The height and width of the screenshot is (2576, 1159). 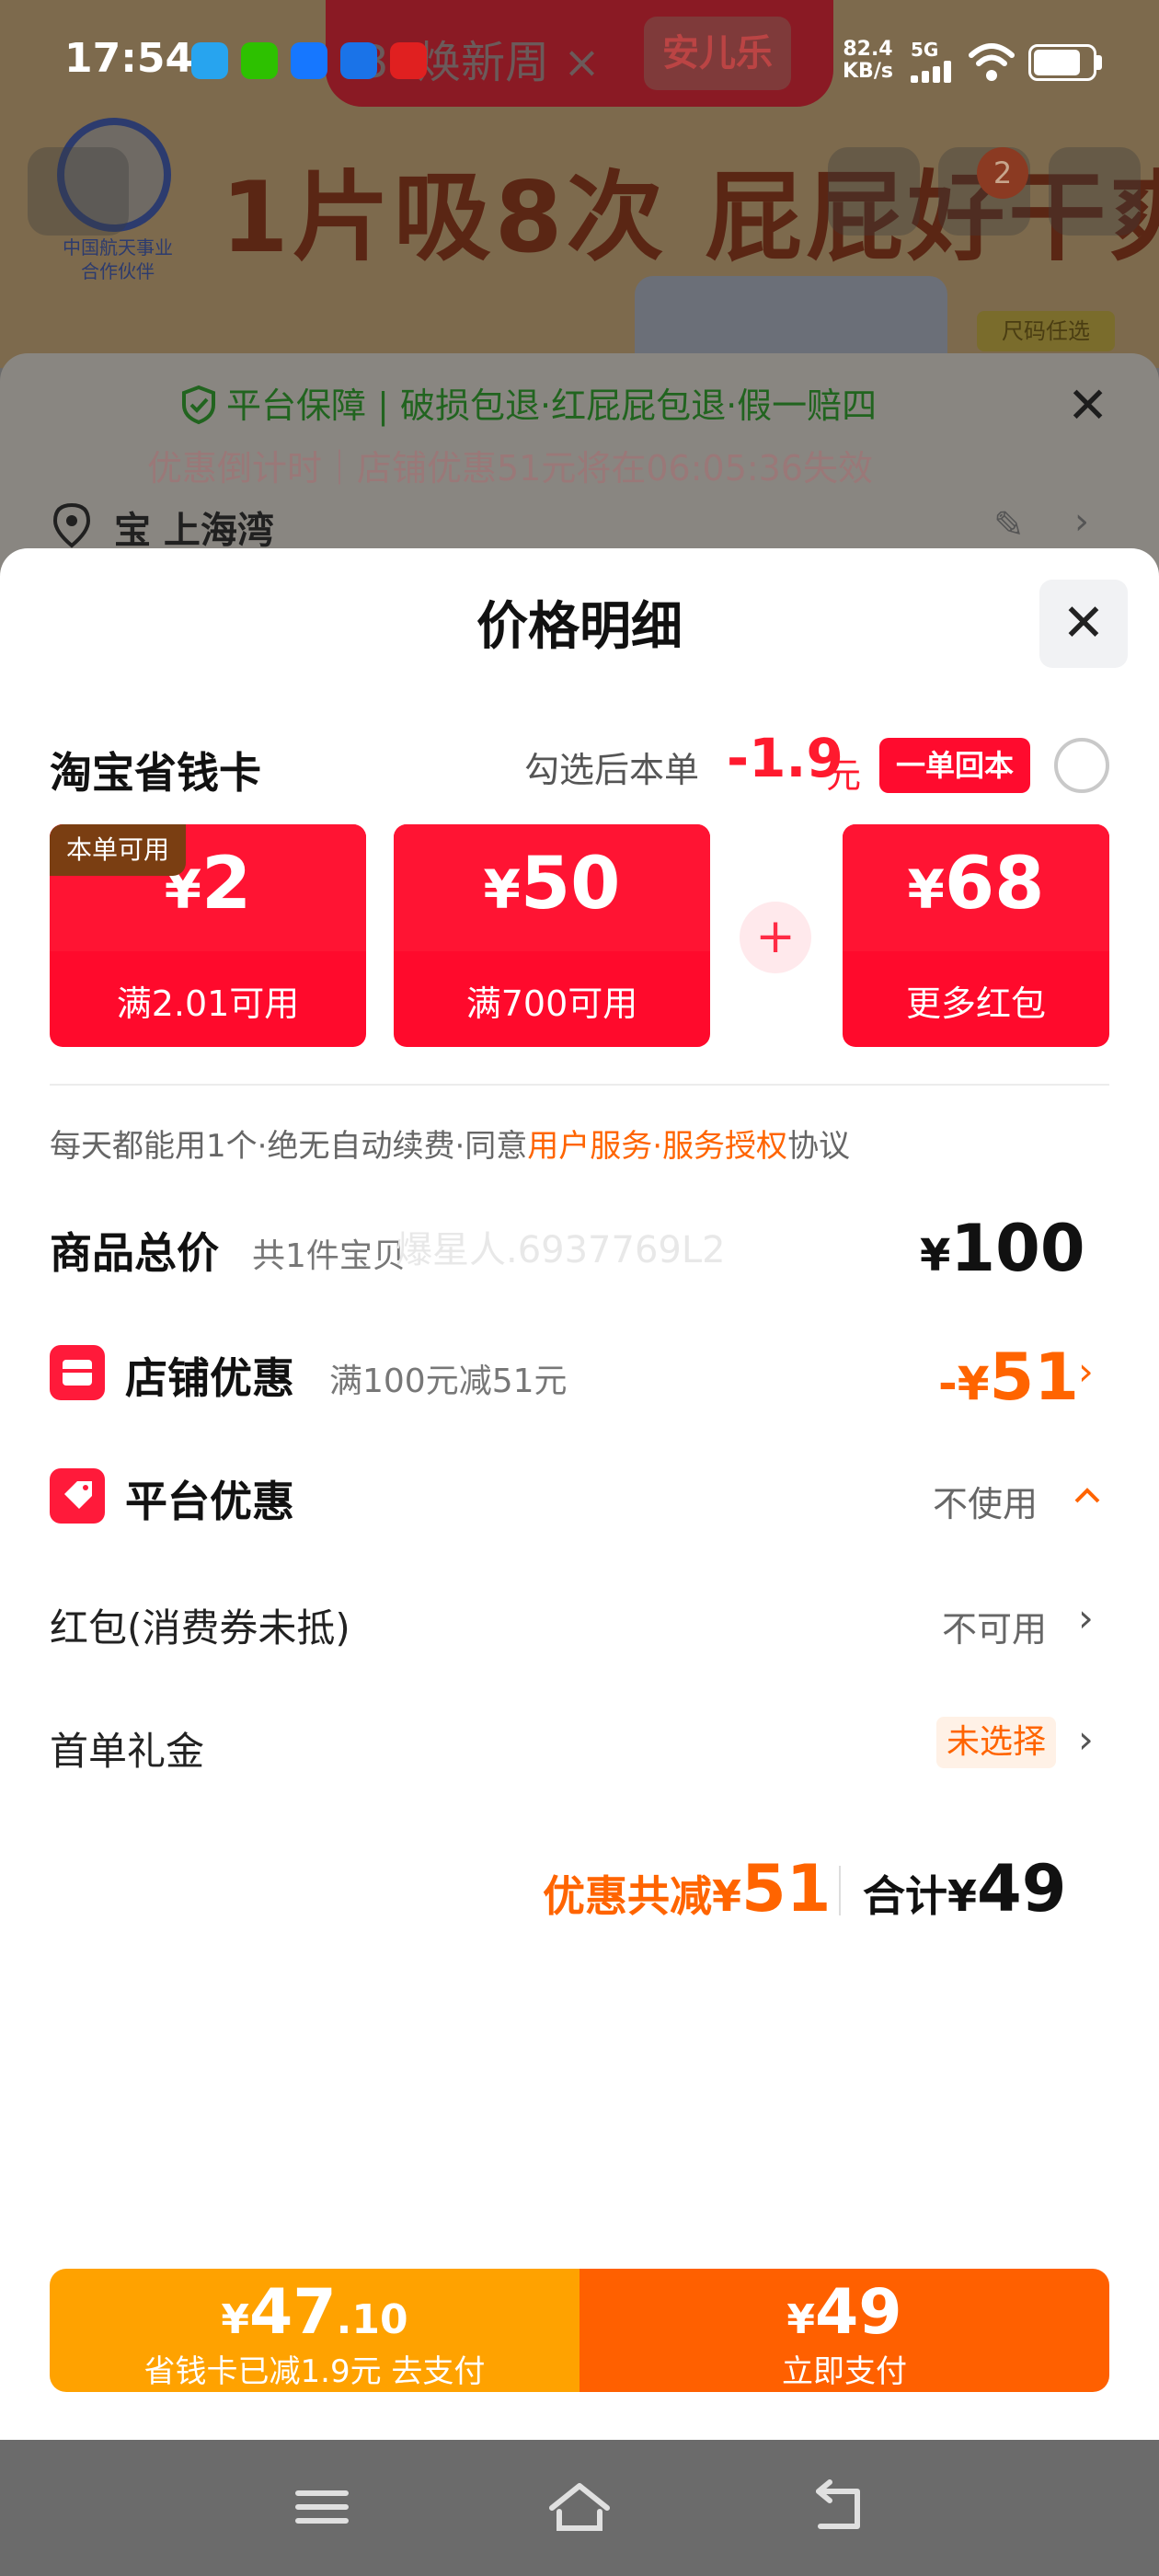 I want to click on menu-icon, so click(x=322, y=2507).